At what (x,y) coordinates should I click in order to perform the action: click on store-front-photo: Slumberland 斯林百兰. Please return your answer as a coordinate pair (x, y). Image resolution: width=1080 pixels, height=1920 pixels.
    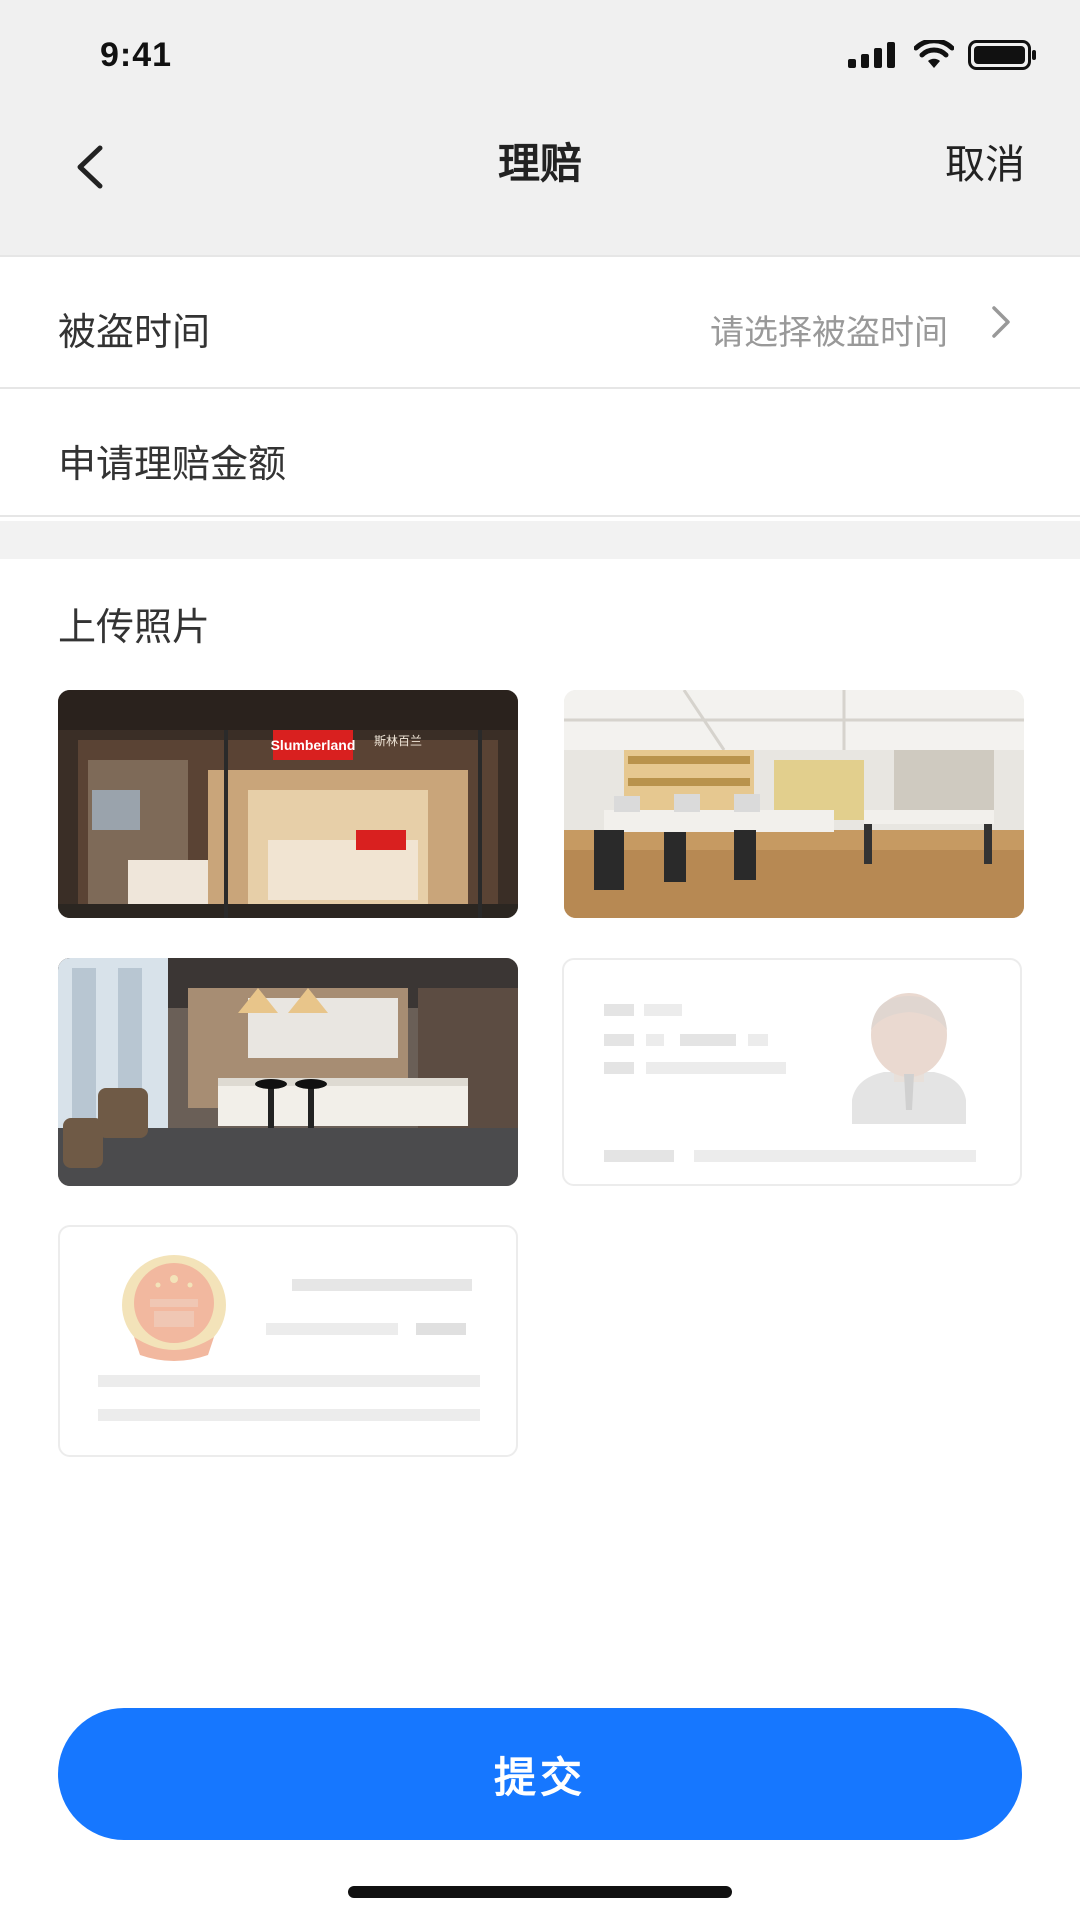
    Looking at the image, I should click on (288, 804).